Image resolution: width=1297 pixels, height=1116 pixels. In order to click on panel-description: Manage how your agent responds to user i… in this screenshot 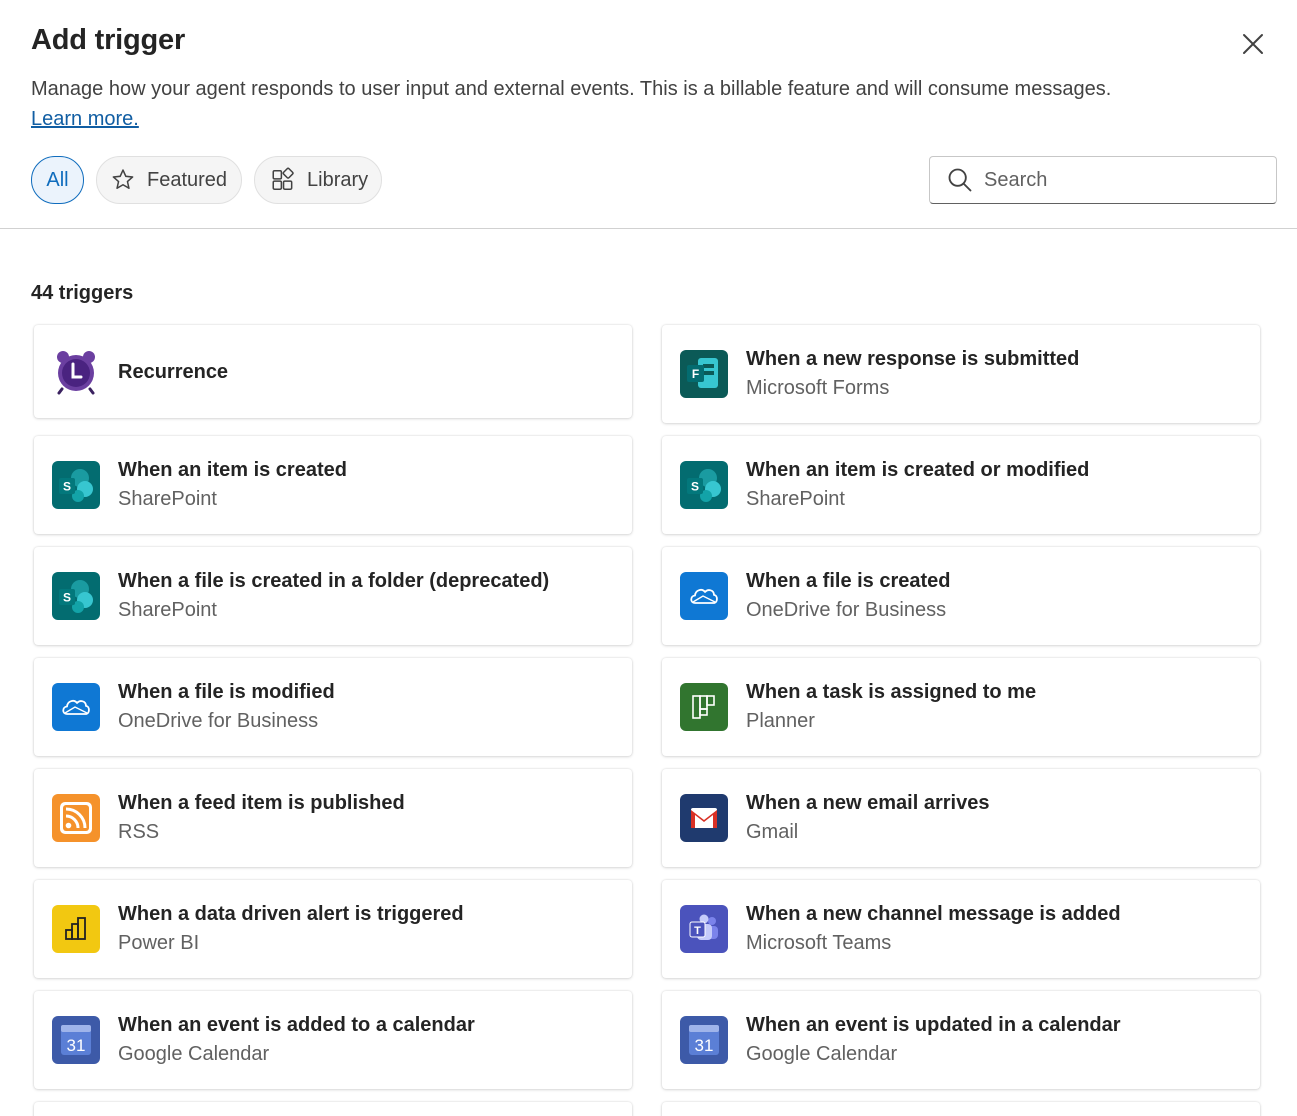, I will do `click(571, 89)`.